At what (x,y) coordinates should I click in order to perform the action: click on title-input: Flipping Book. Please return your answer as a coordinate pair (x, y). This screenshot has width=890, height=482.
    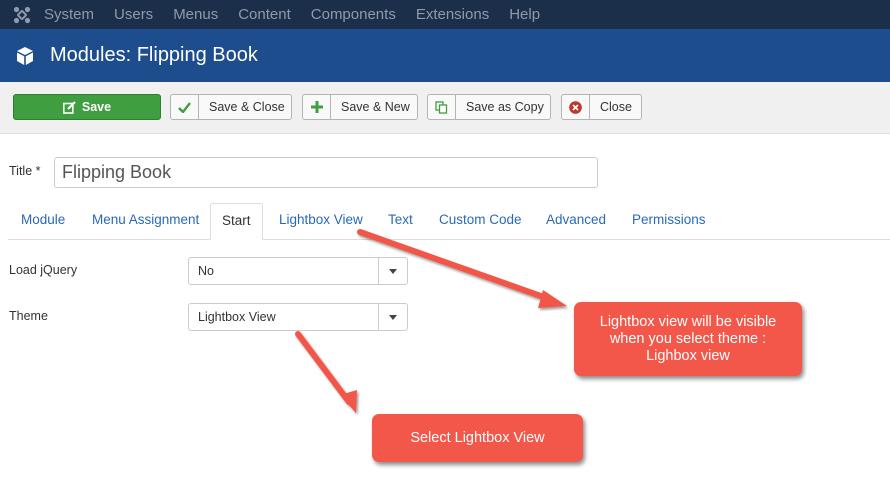
    Looking at the image, I should click on (326, 172).